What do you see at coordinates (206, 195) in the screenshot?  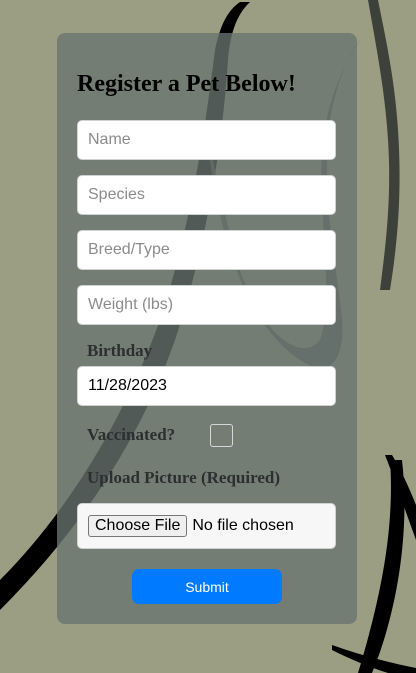 I see `species-input` at bounding box center [206, 195].